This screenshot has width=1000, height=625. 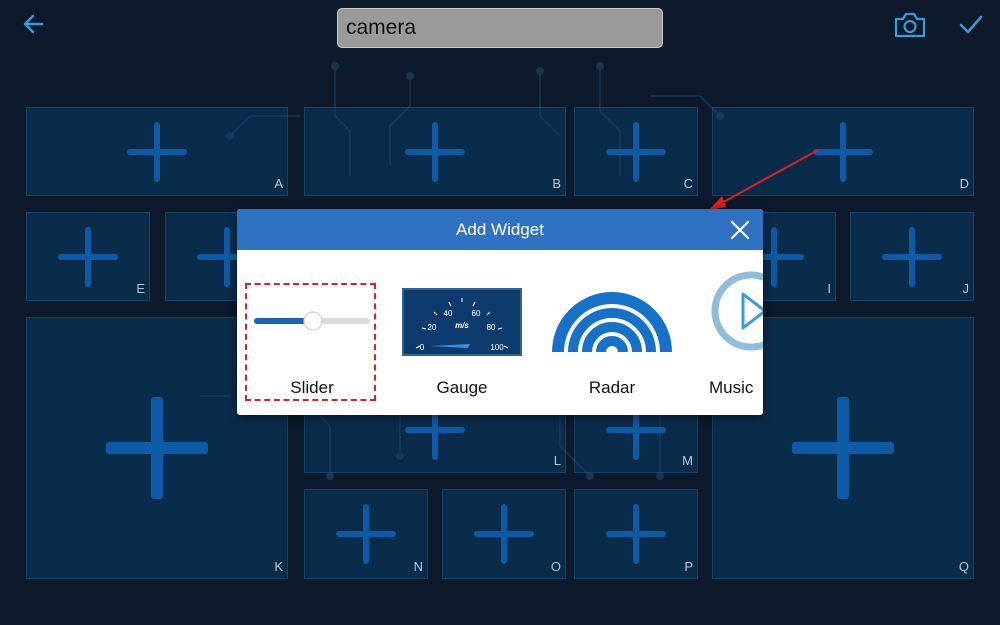 I want to click on widget-label: Music, so click(x=731, y=387).